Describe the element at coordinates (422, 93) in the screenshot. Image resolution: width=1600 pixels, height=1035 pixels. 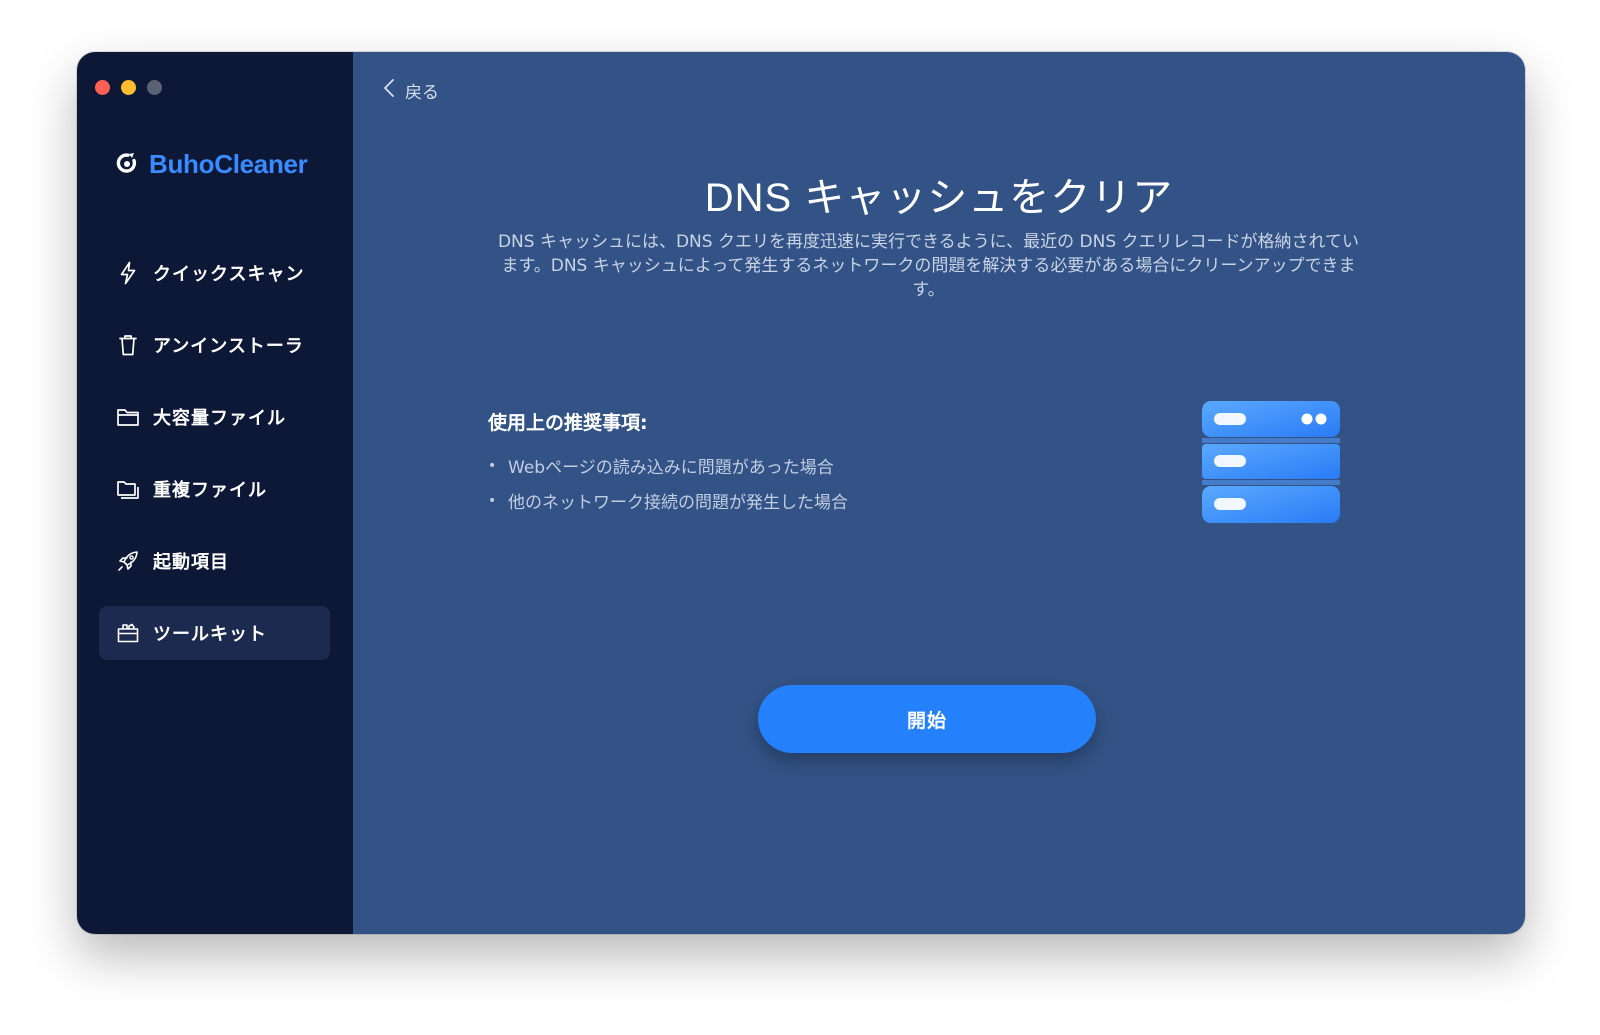
I see `back-label: 戻る` at that location.